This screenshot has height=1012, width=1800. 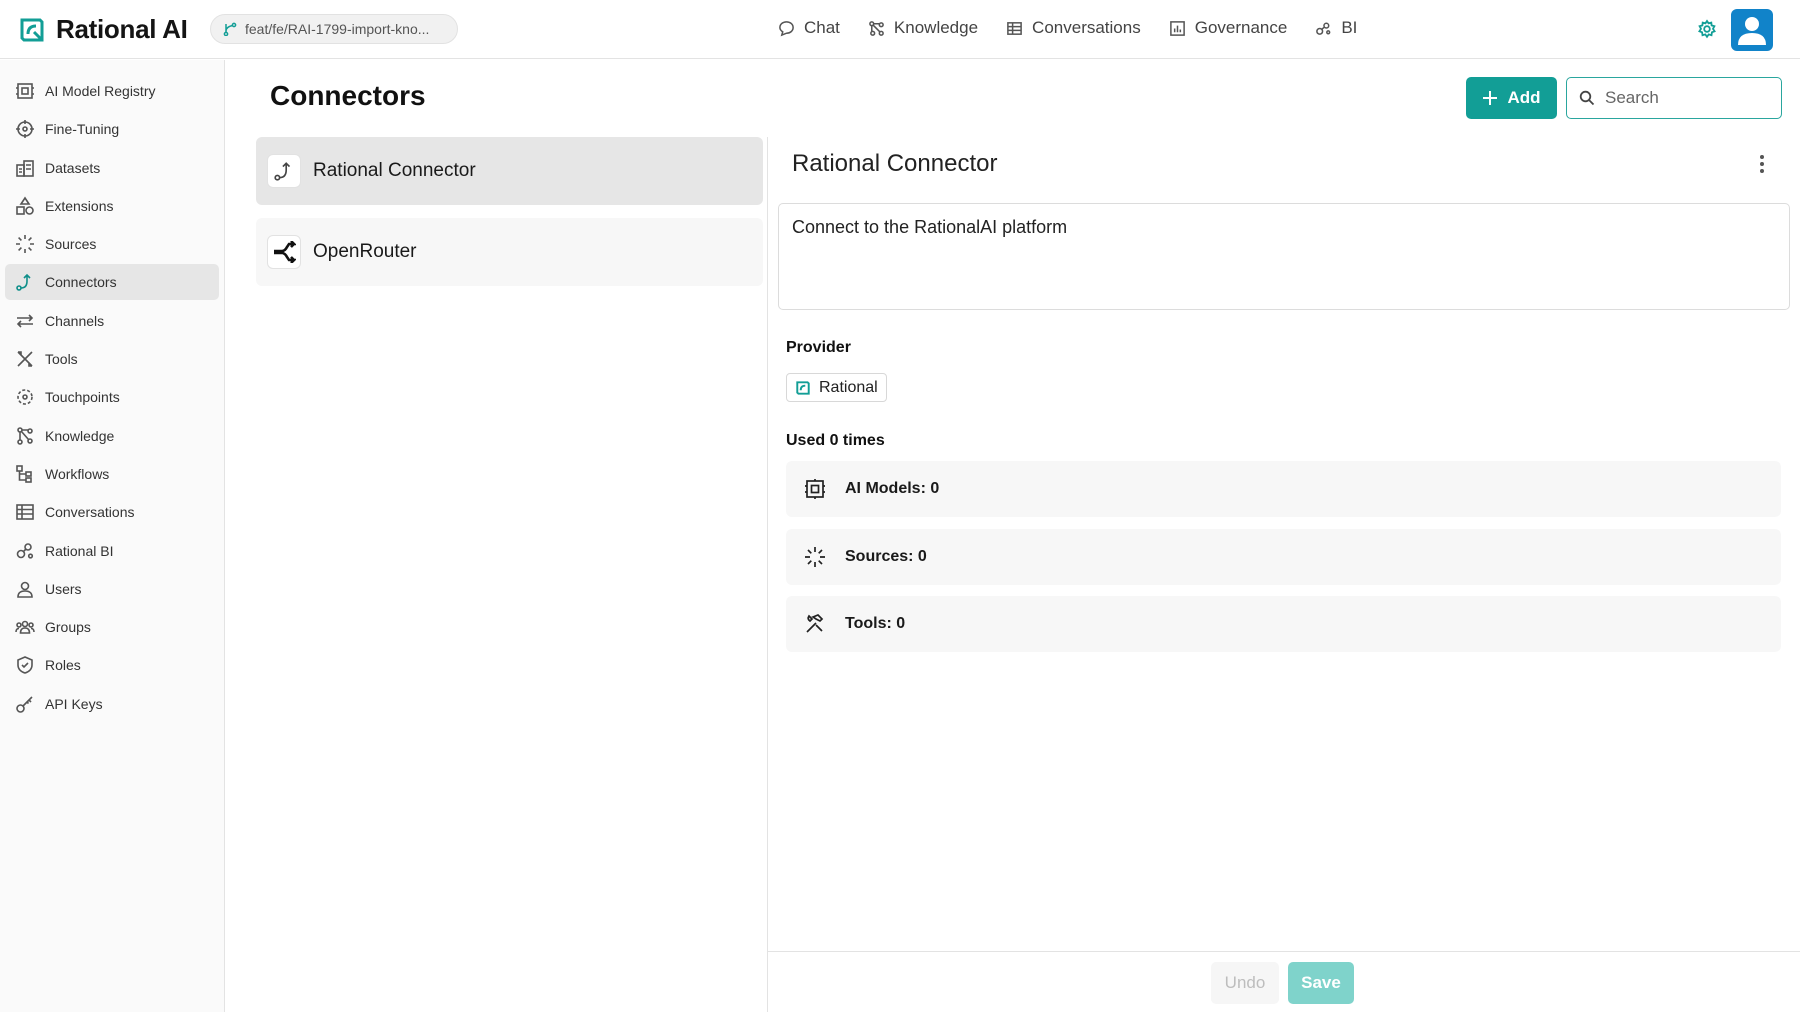 What do you see at coordinates (112, 665) in the screenshot?
I see `sidebar-item-roles: Roles` at bounding box center [112, 665].